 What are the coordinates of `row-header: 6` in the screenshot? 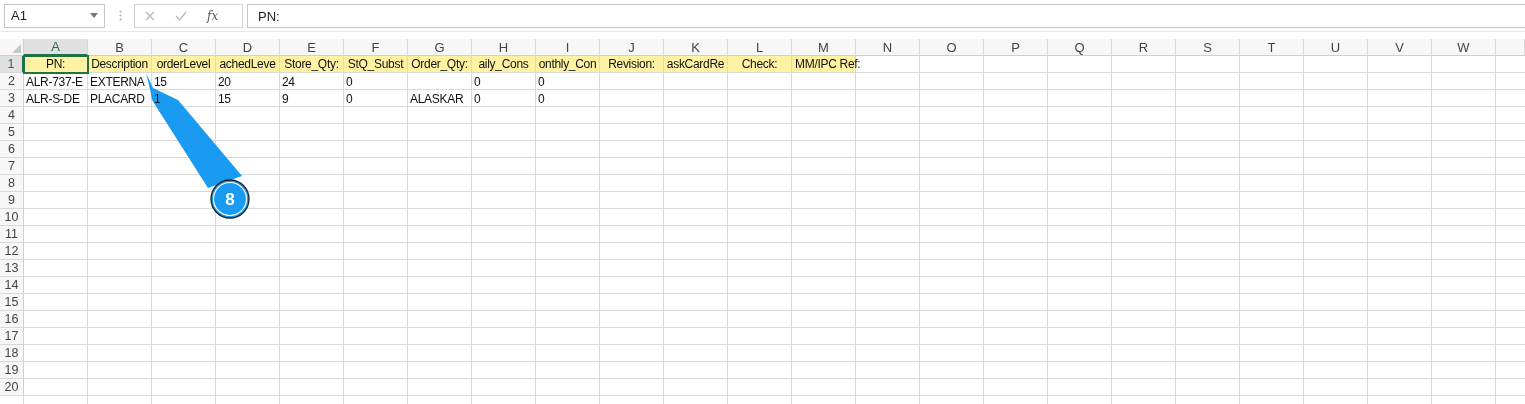 It's located at (12, 149).